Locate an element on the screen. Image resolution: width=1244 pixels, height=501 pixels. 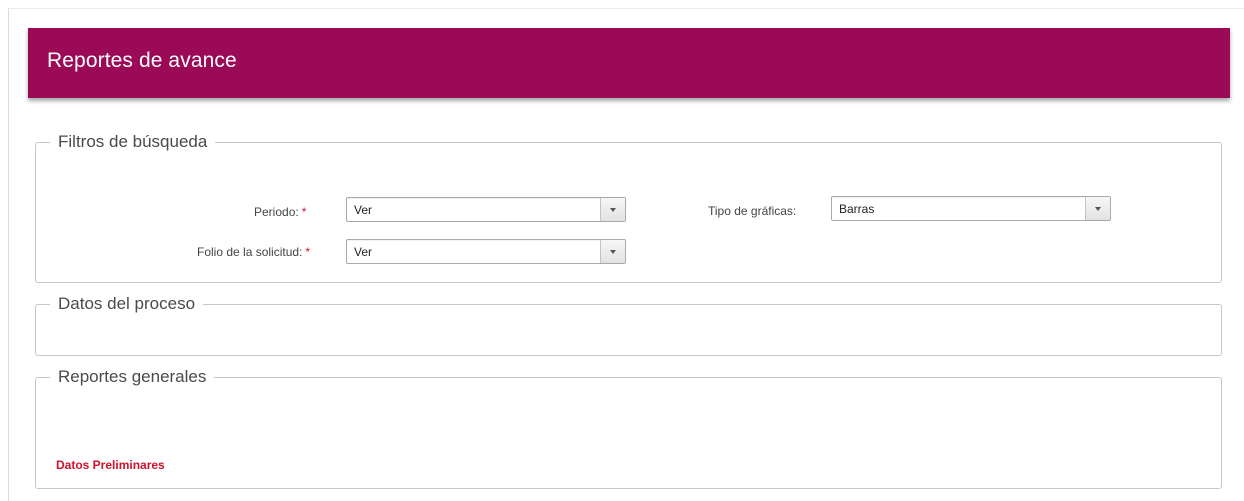
periodo-label-text: Periodo: is located at coordinates (276, 212).